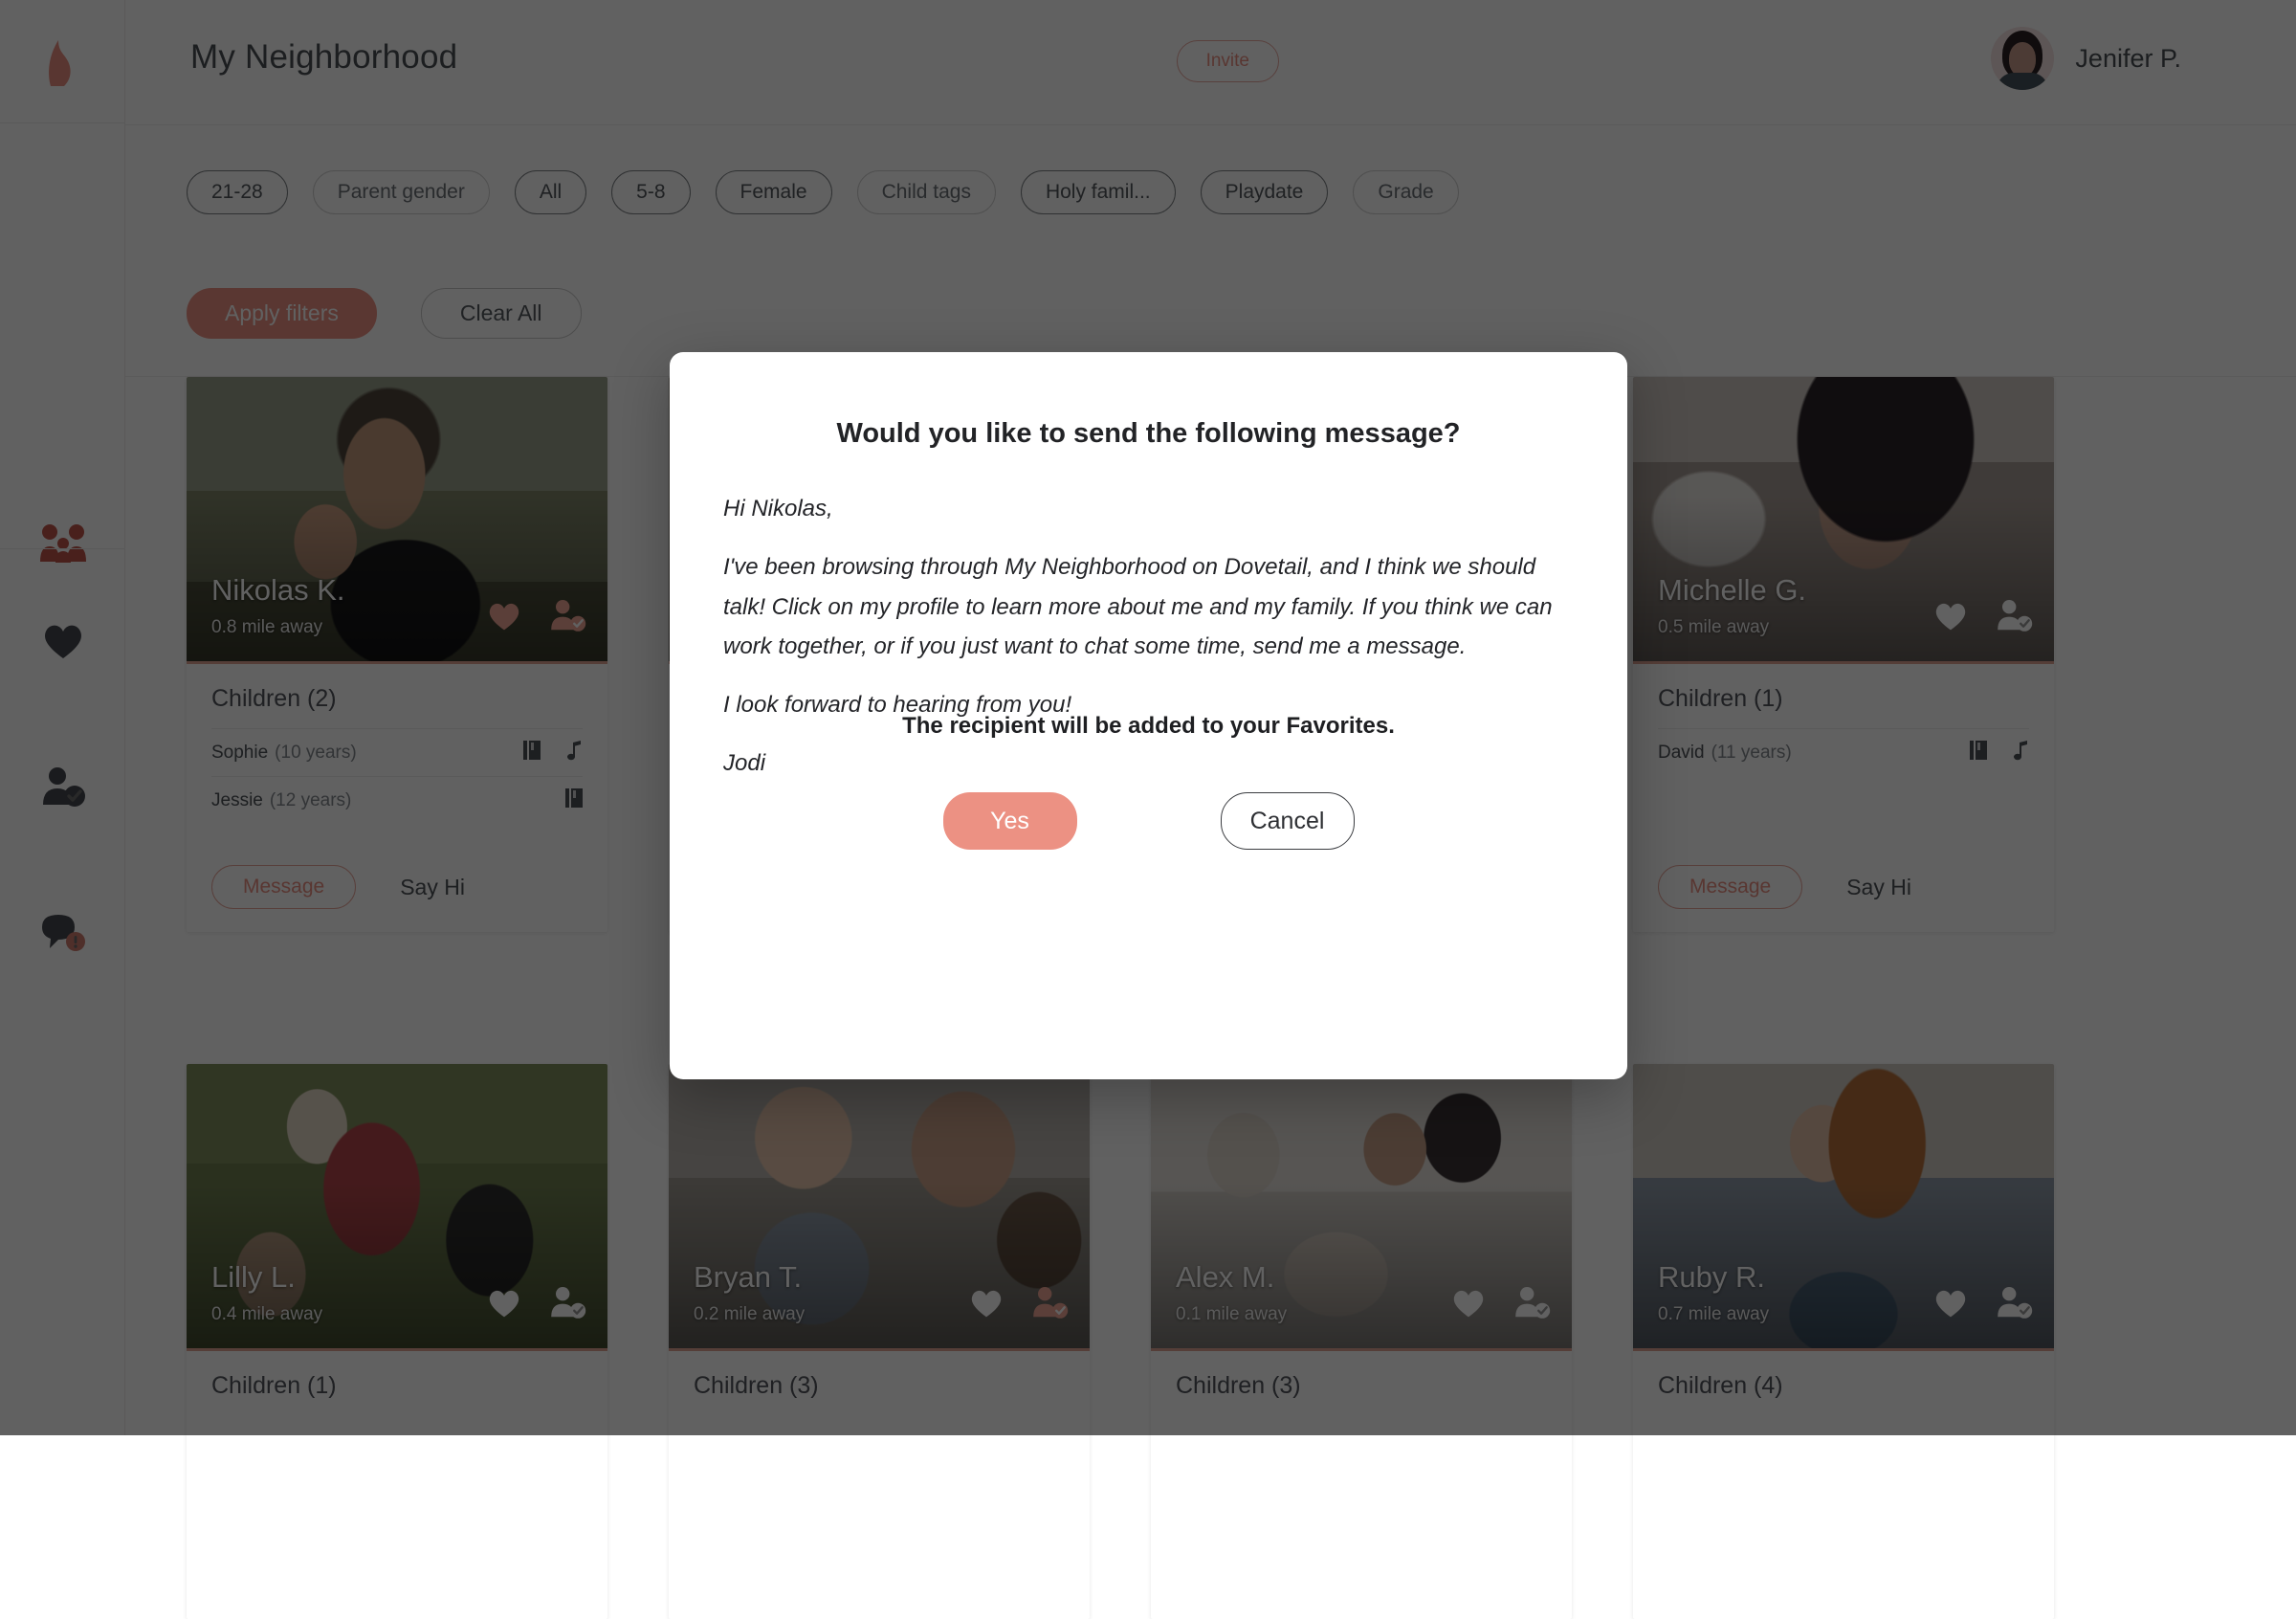  Describe the element at coordinates (1149, 763) in the screenshot. I see `message-signature: Jodi` at that location.